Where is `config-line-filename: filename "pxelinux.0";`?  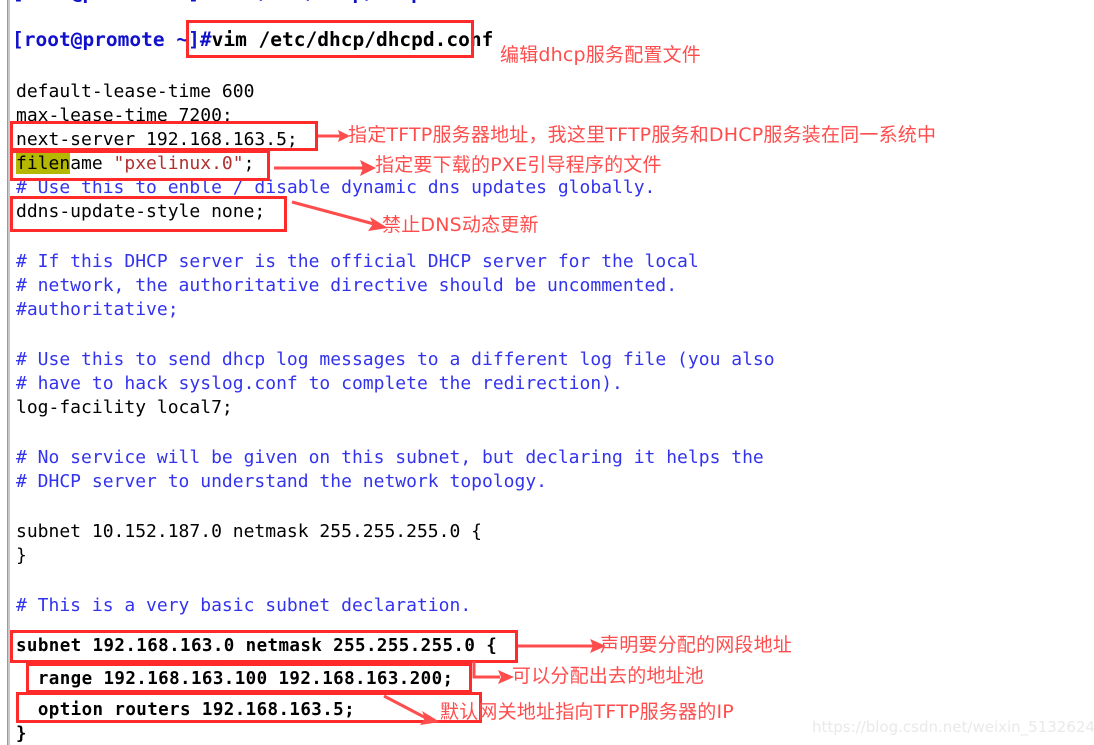
config-line-filename: filename "pxelinux.0"; is located at coordinates (135, 164).